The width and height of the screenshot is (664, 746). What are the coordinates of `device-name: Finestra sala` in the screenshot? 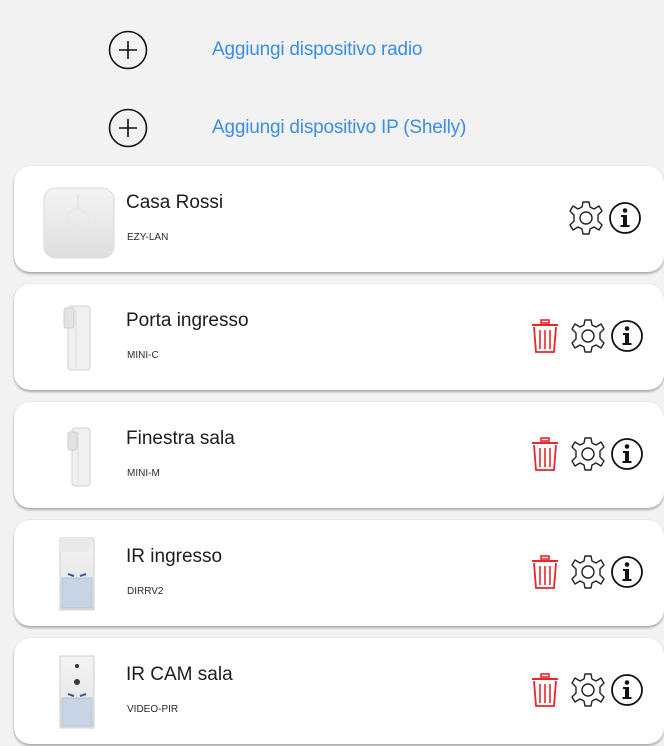 It's located at (180, 438).